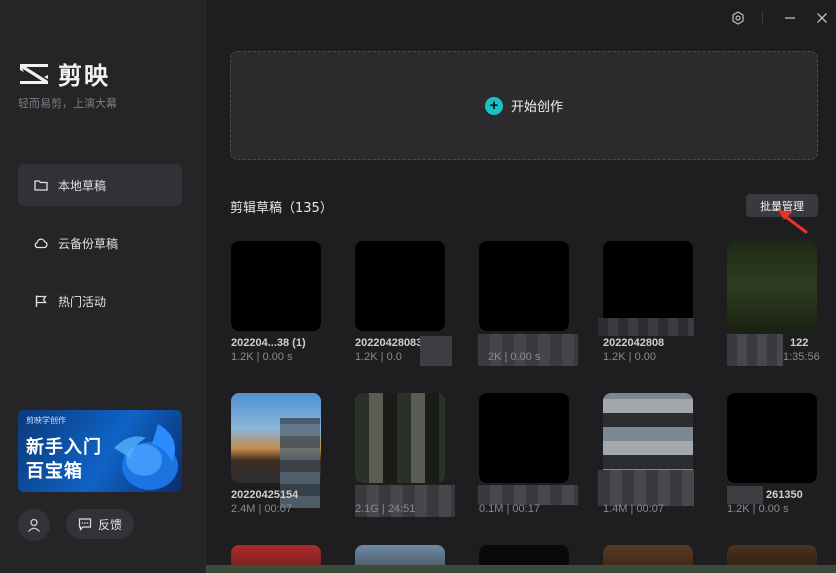 This screenshot has height=573, width=836. I want to click on settings-button, so click(738, 18).